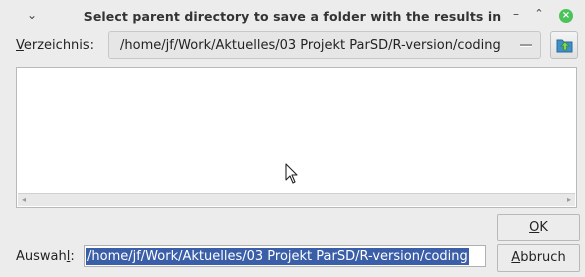 The width and height of the screenshot is (585, 277). Describe the element at coordinates (534, 227) in the screenshot. I see `ok-button-mnemonic: O` at that location.